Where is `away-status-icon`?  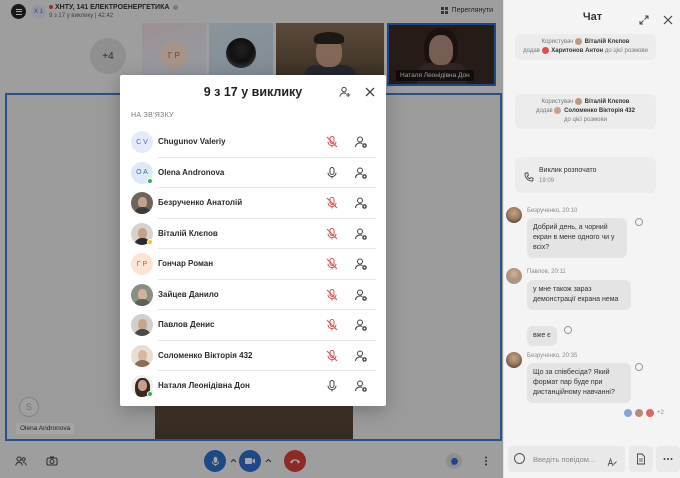 away-status-icon is located at coordinates (150, 241).